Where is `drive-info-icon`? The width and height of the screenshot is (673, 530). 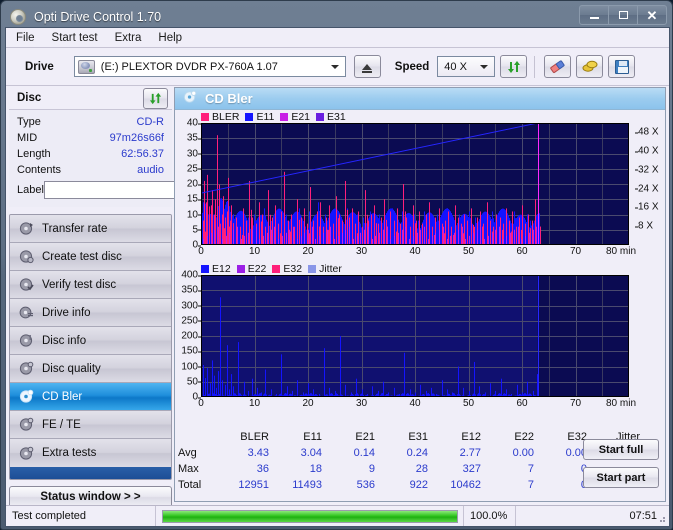 drive-info-icon is located at coordinates (26, 312).